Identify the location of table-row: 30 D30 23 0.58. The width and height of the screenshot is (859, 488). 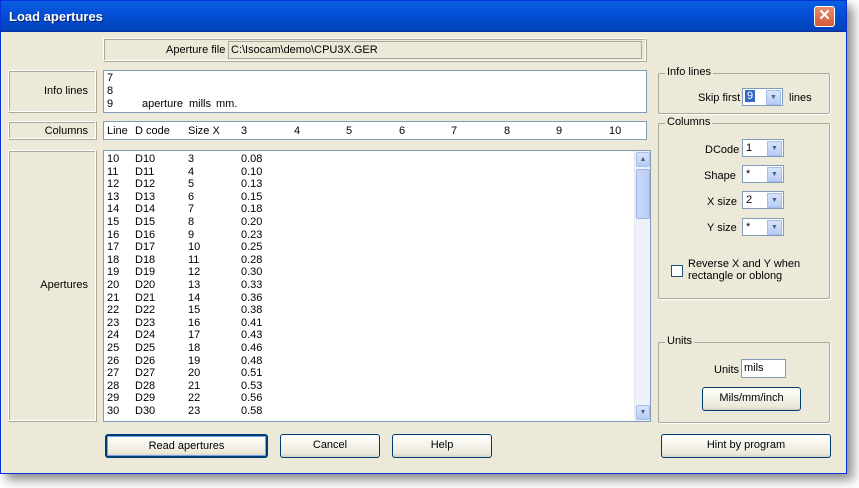
(369, 411).